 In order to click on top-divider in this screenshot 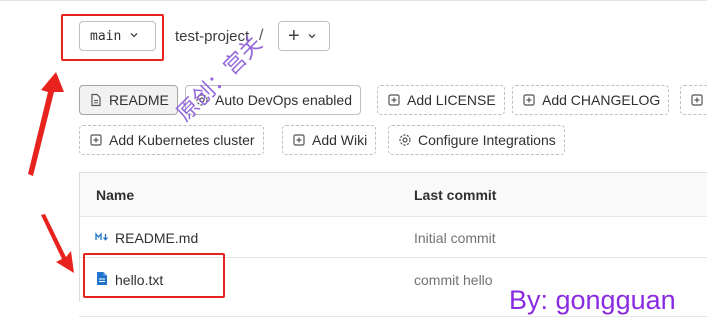, I will do `click(353, 0)`.